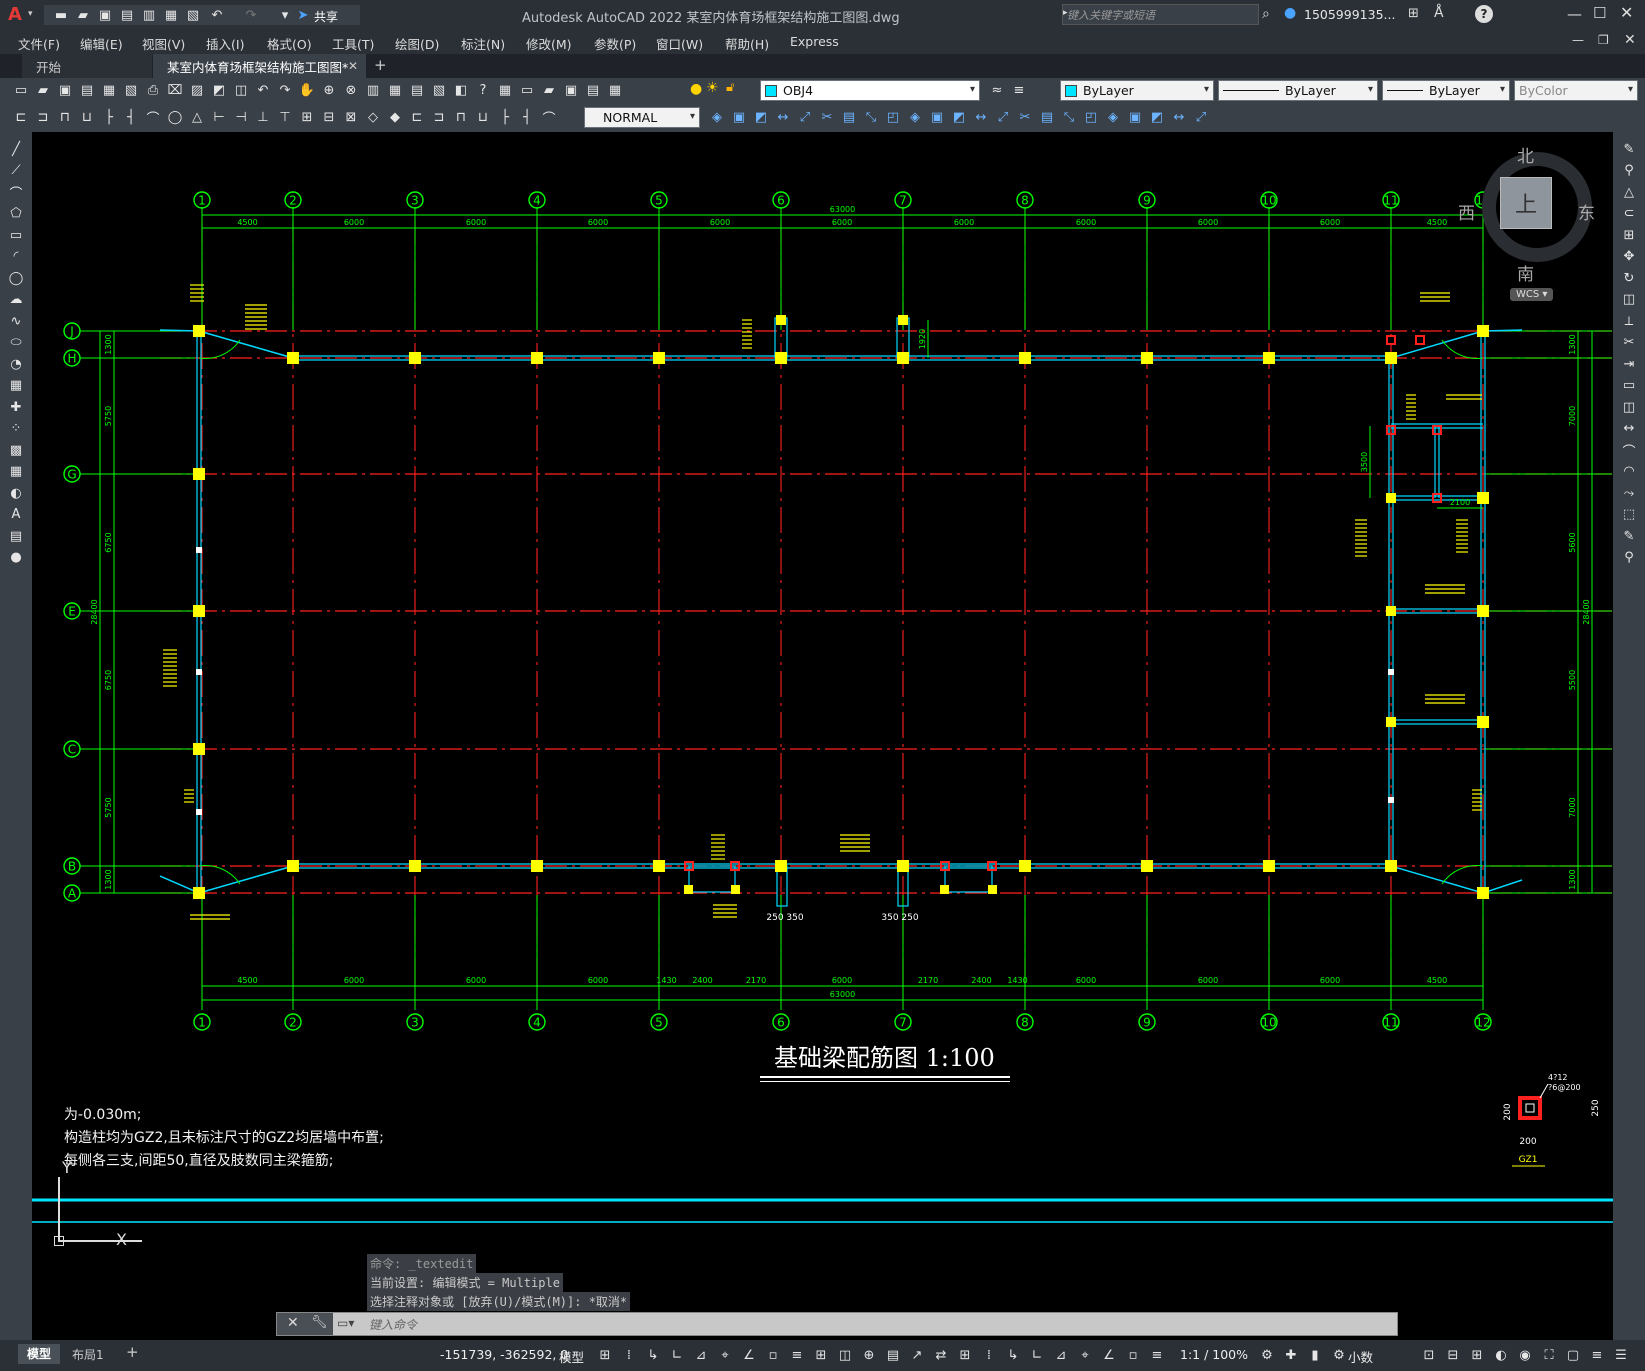 The image size is (1645, 1371). What do you see at coordinates (175, 90) in the screenshot?
I see `standard-tool-8-icon: ⌧` at bounding box center [175, 90].